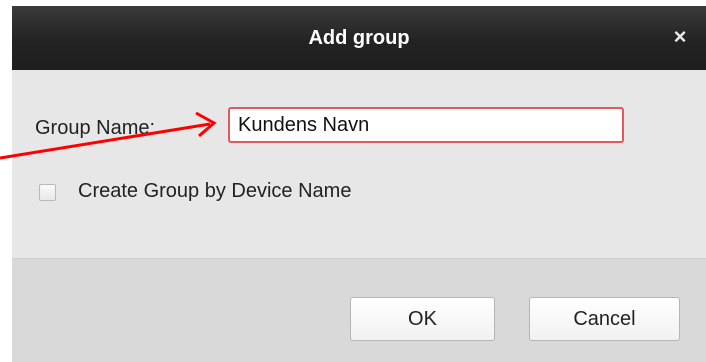 This screenshot has height=362, width=706. I want to click on group-name-input, so click(426, 125).